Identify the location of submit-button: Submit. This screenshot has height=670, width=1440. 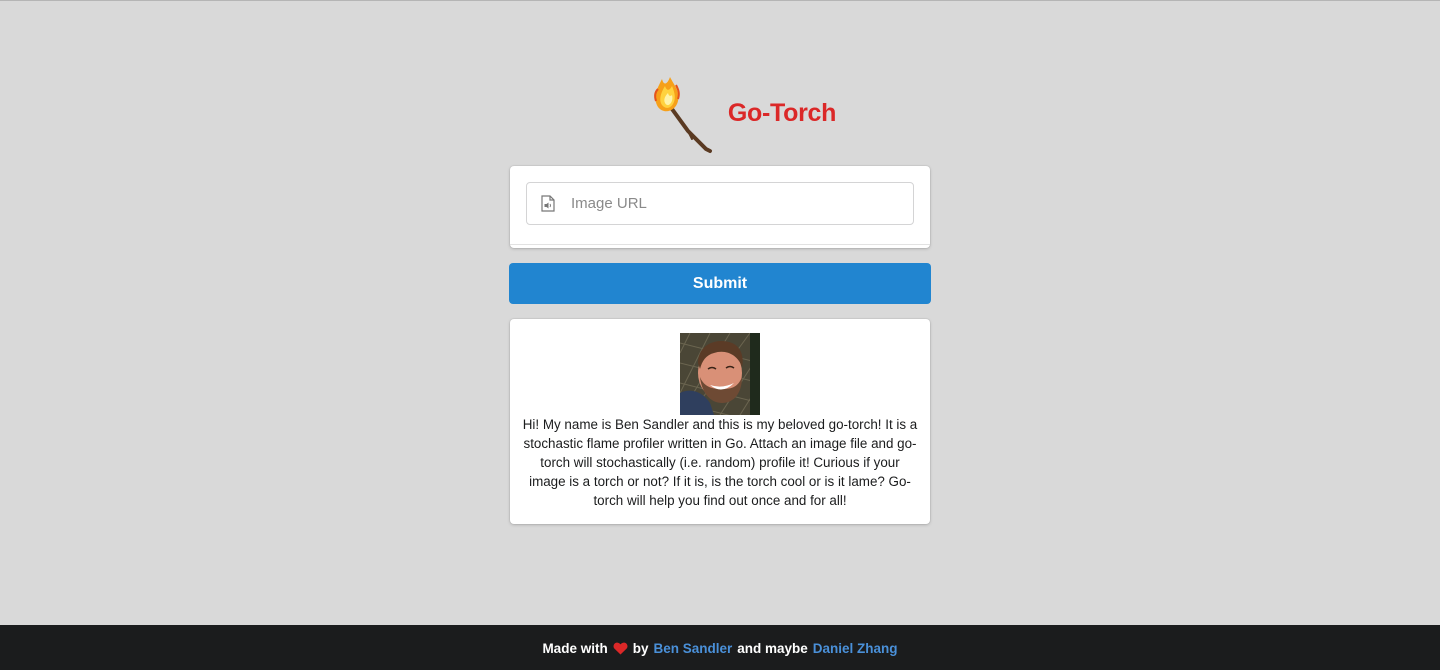
(720, 283).